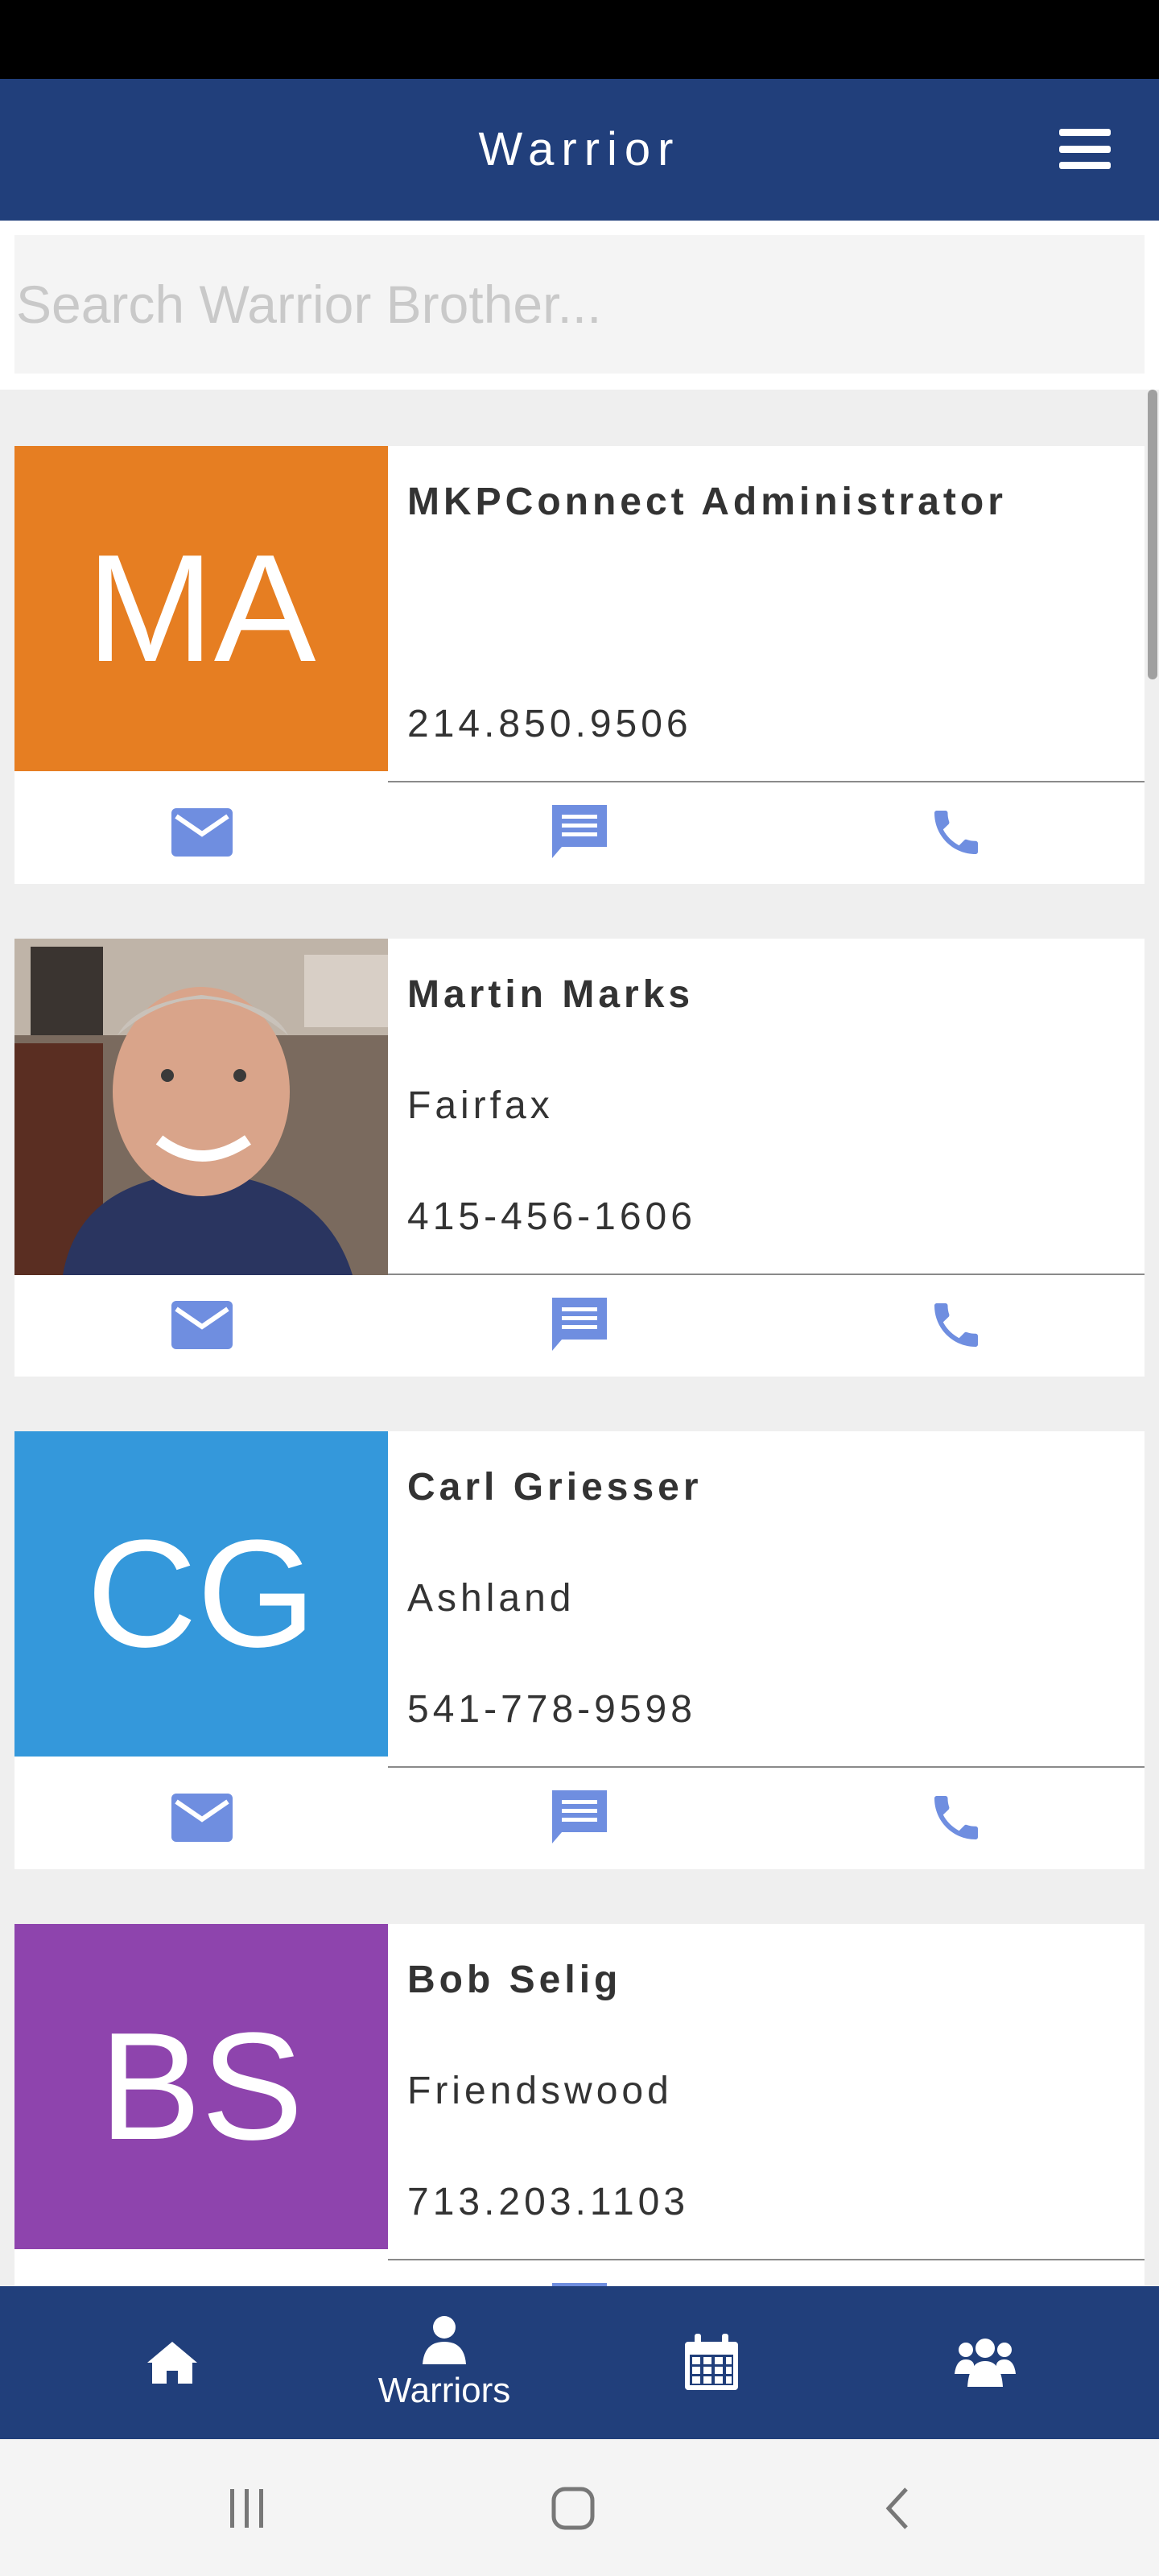  I want to click on nav-item-groups, so click(985, 2362).